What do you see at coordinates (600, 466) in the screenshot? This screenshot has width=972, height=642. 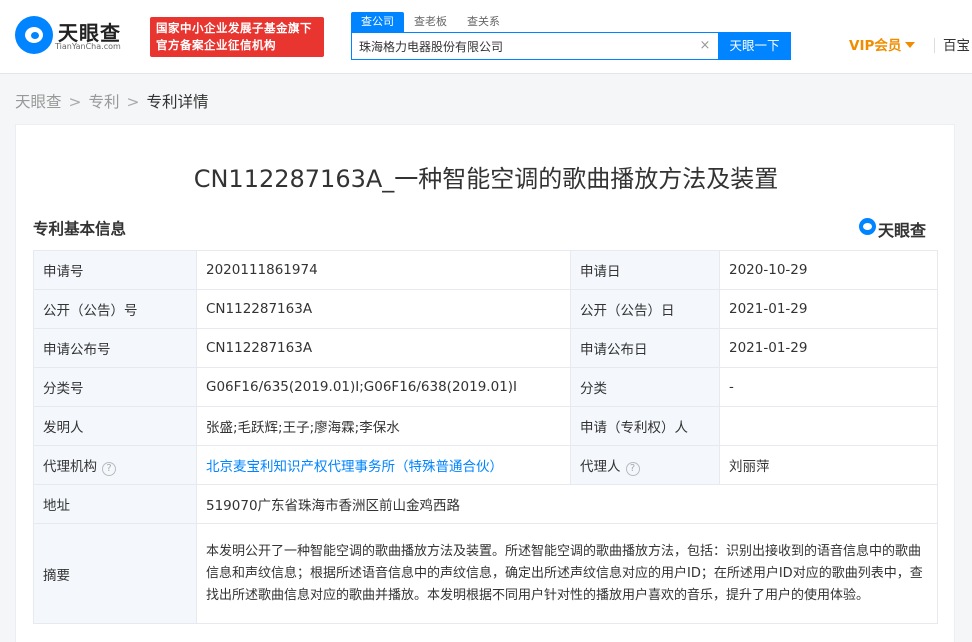 I see `agent-label: 代理人` at bounding box center [600, 466].